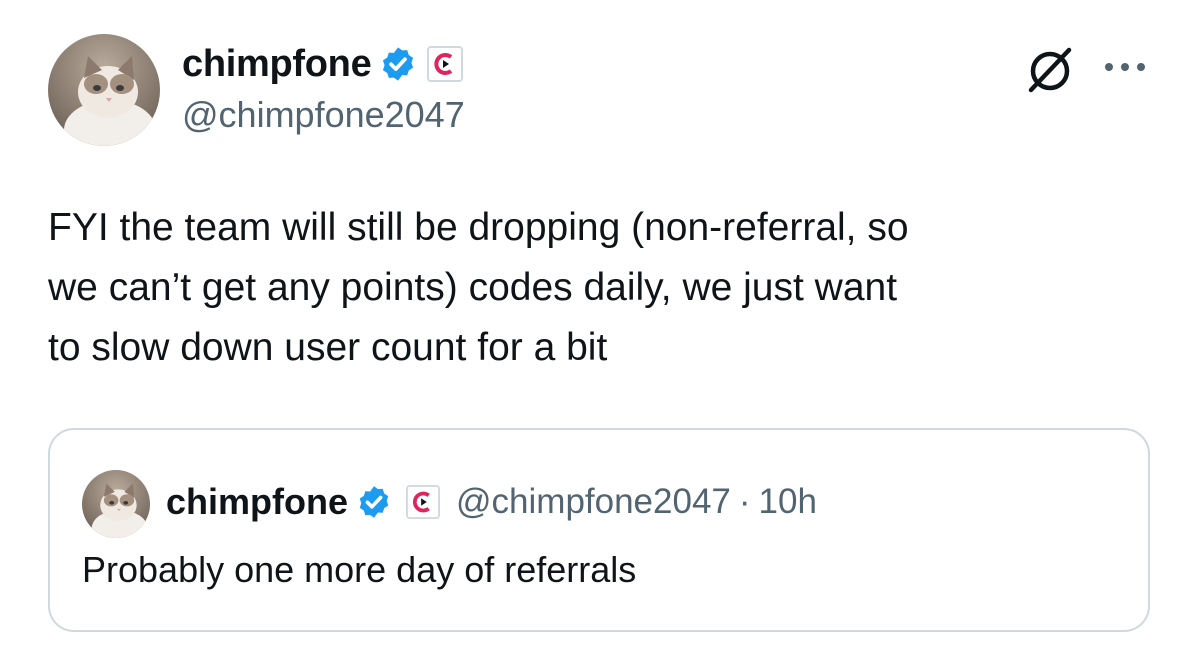 The height and width of the screenshot is (664, 1200). What do you see at coordinates (104, 90) in the screenshot?
I see `avatar` at bounding box center [104, 90].